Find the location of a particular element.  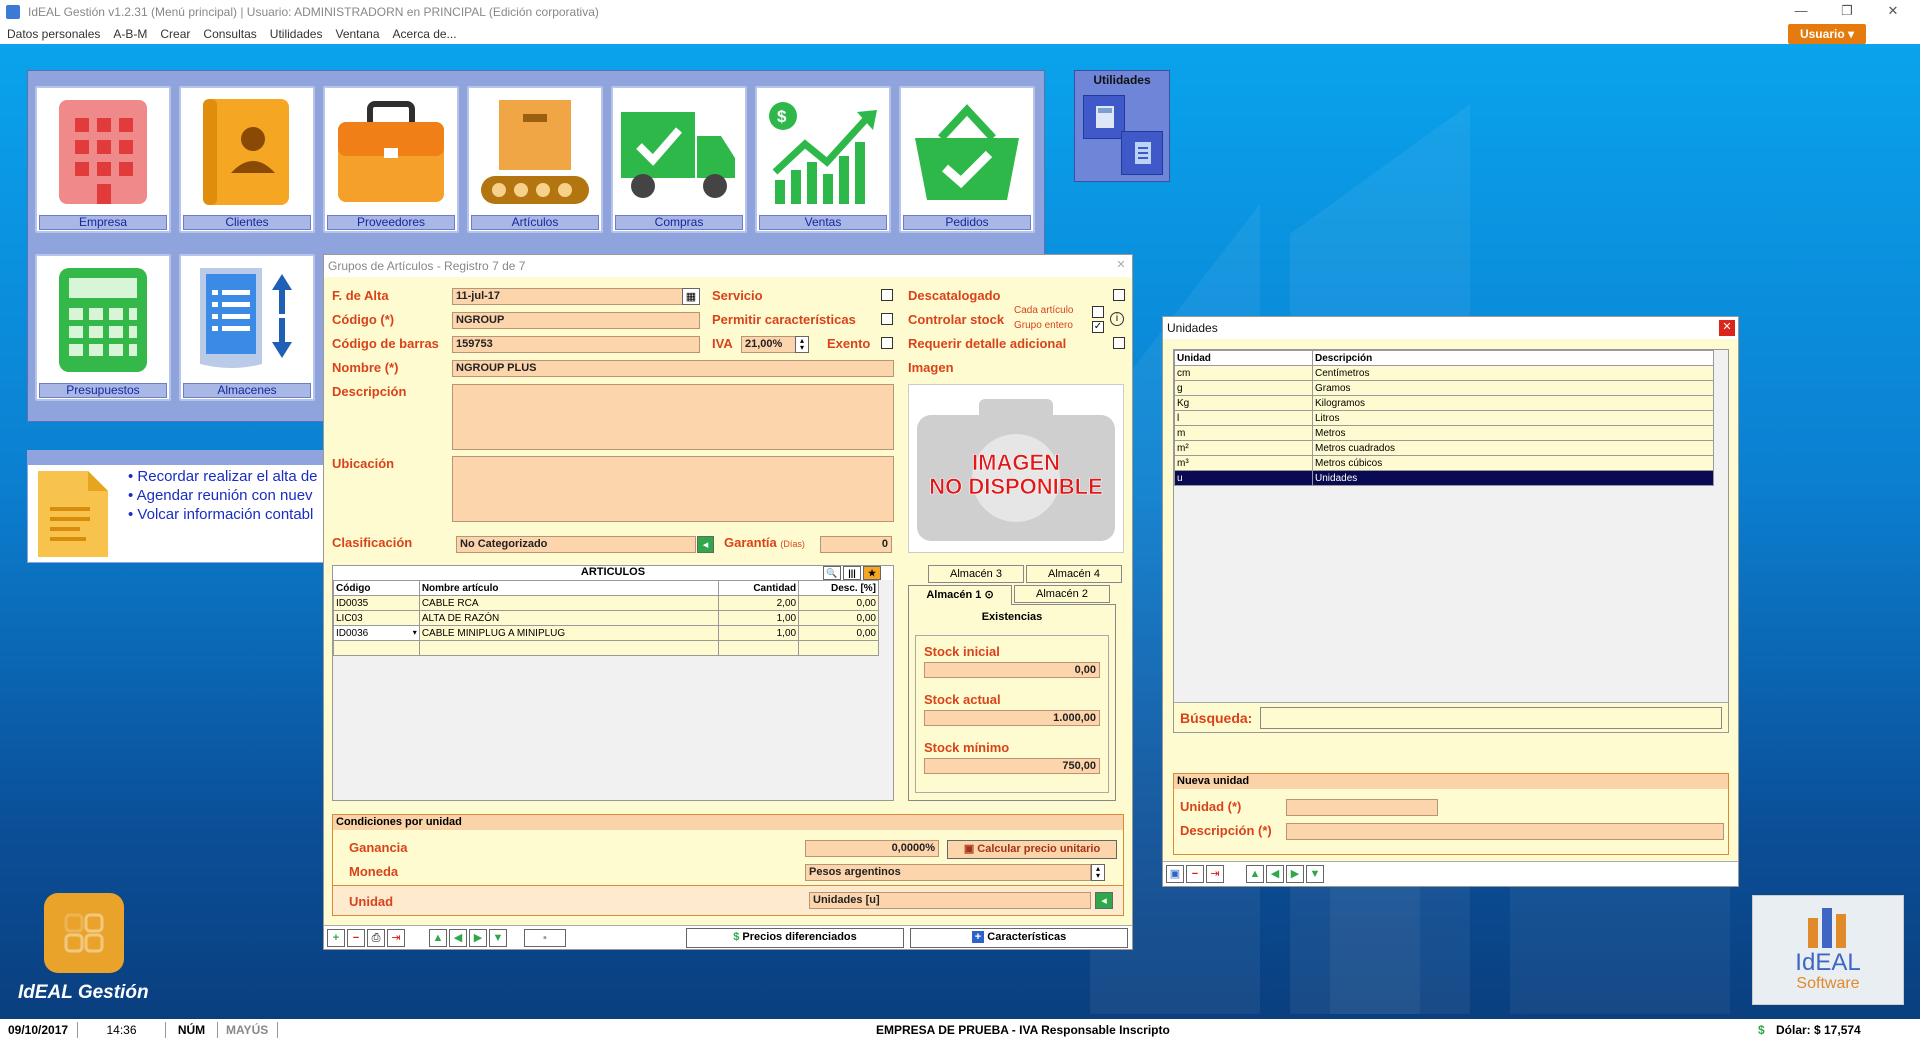

table-row: m³ Metros cúbicos is located at coordinates (1444, 463).